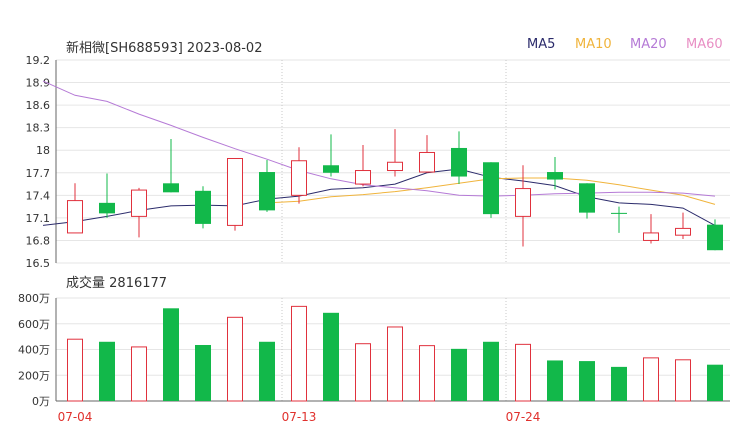 The image size is (740, 440). I want to click on price-tick-label: 16.5, so click(38, 263).